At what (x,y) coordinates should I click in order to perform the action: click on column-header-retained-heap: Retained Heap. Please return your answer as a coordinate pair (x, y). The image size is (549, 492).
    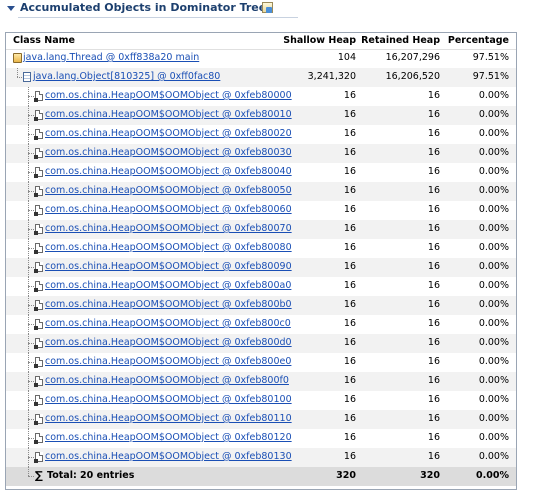
    Looking at the image, I should click on (400, 41).